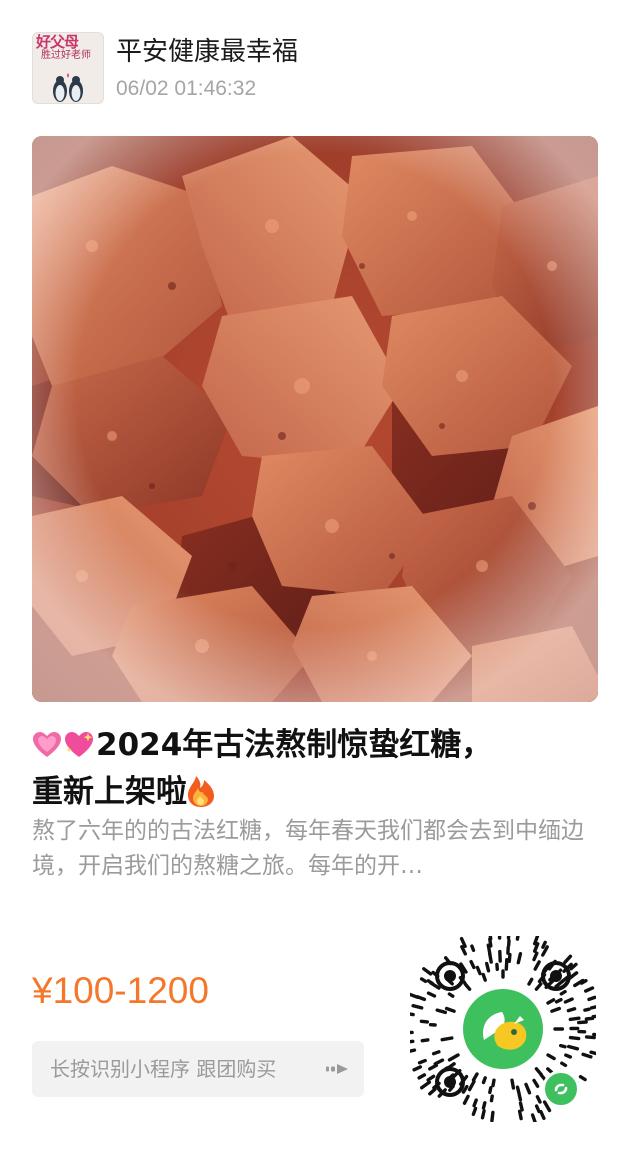  What do you see at coordinates (120, 990) in the screenshot?
I see `price: ¥100-1200` at bounding box center [120, 990].